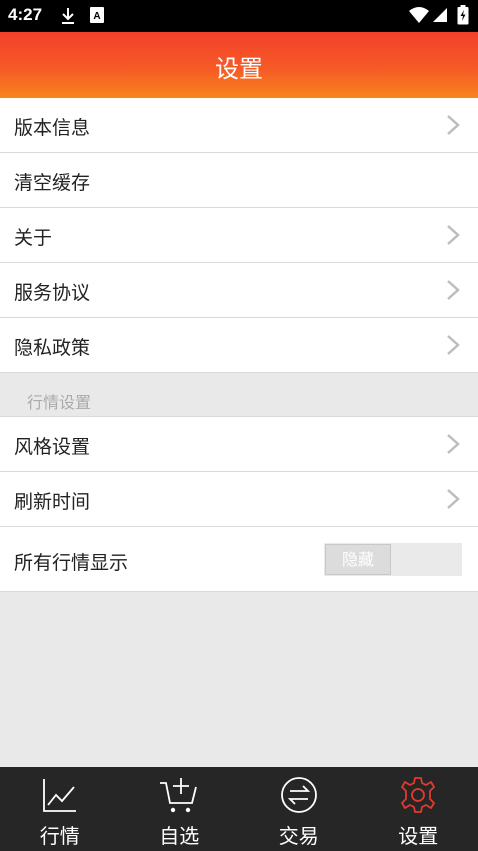  I want to click on page-title: 设置, so click(239, 69).